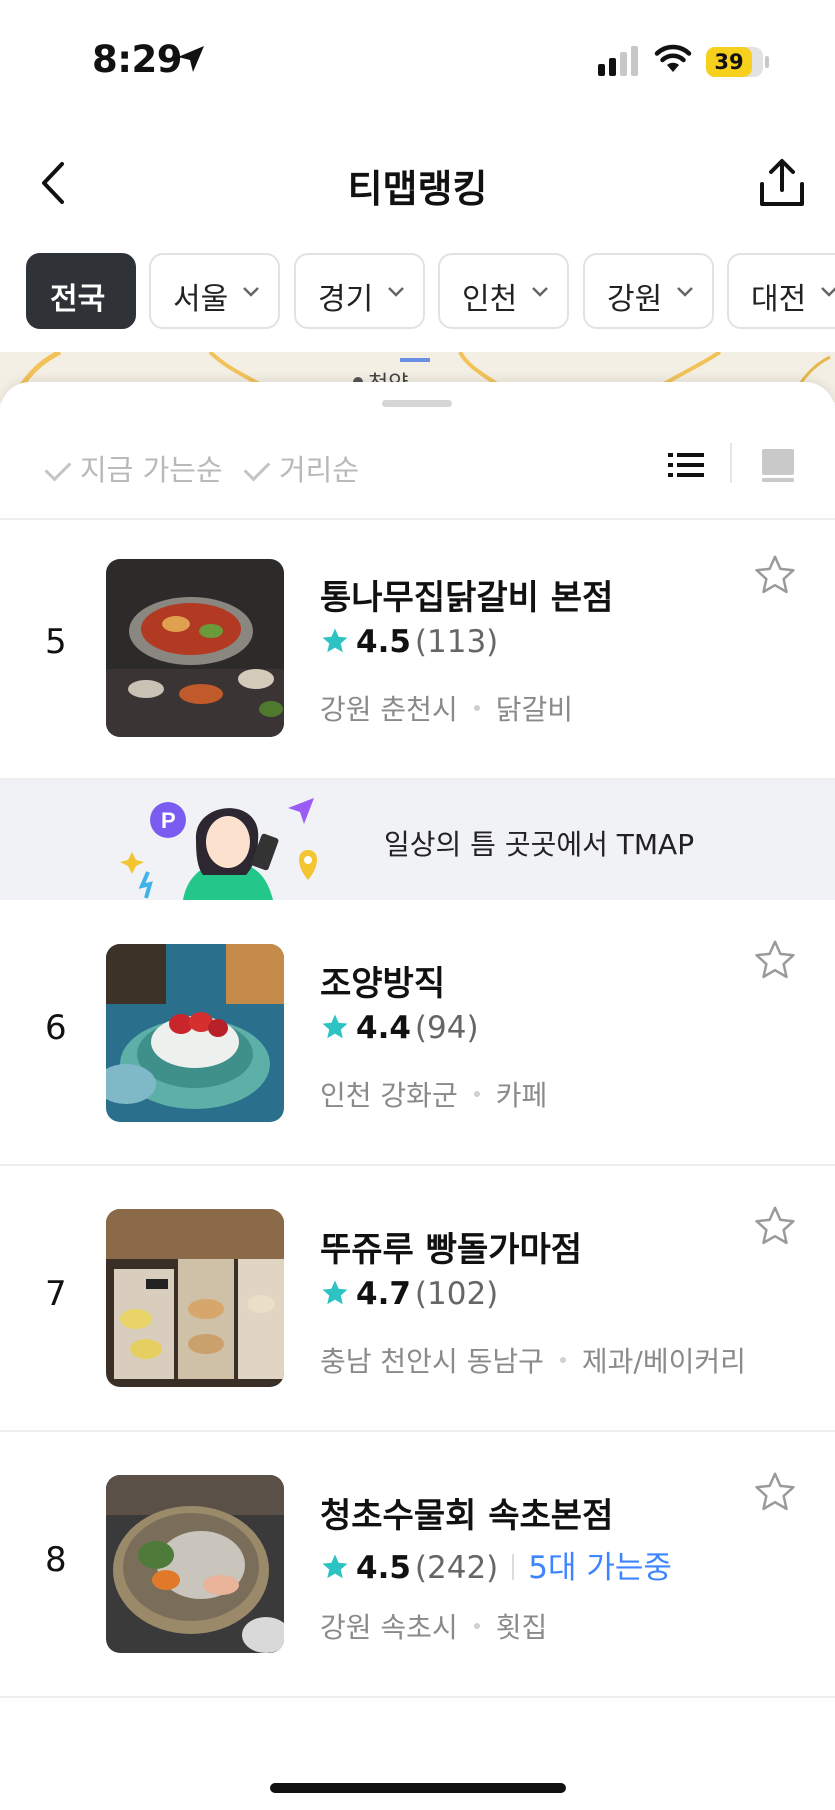  Describe the element at coordinates (513, 1566) in the screenshot. I see `rating-separator` at that location.